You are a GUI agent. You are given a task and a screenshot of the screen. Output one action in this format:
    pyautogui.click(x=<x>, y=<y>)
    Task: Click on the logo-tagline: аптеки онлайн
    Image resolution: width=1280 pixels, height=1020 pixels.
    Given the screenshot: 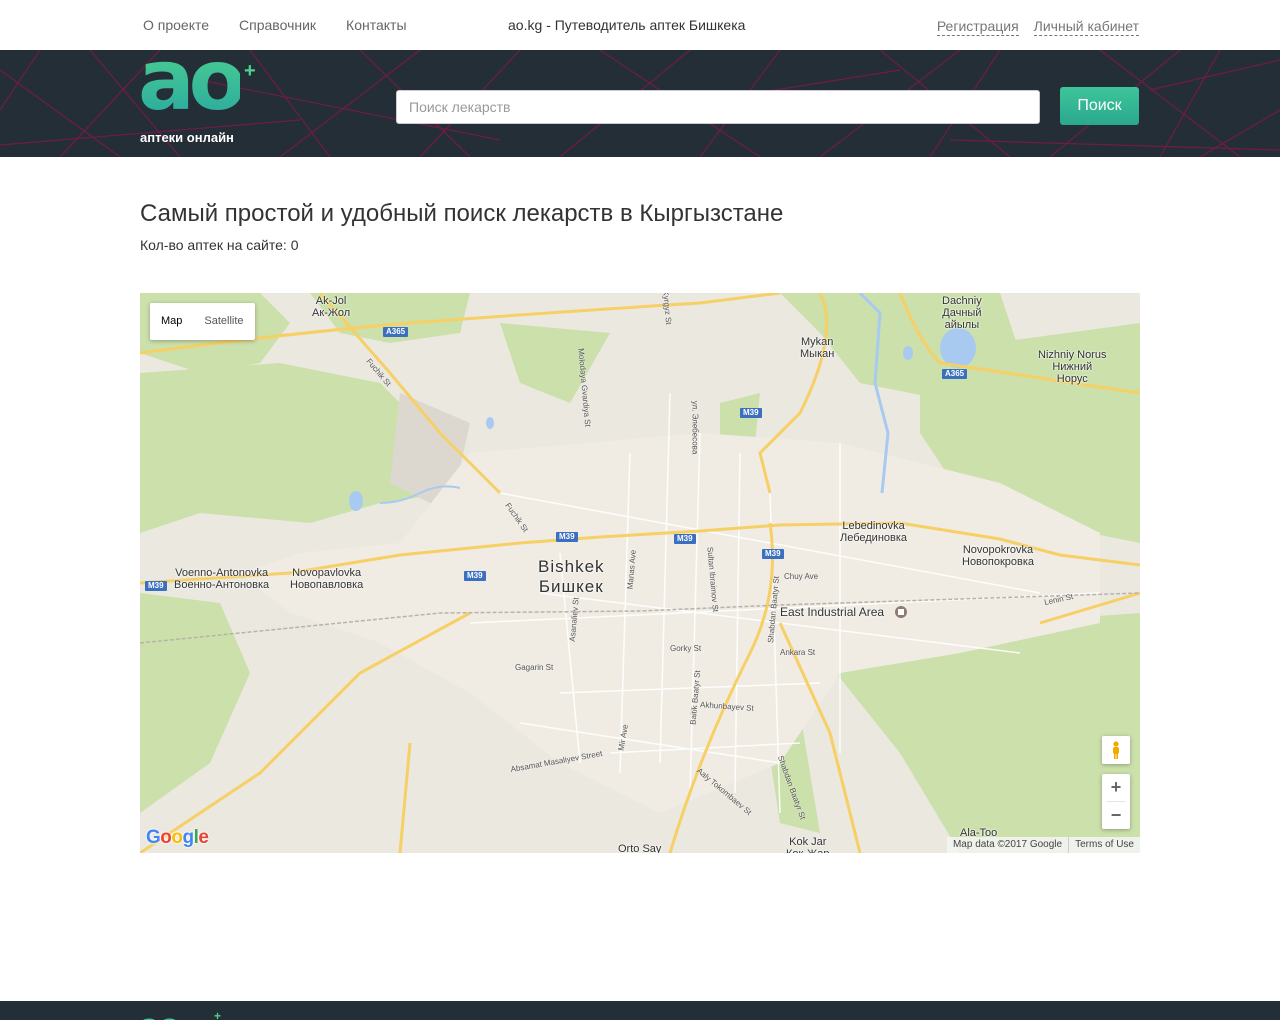 What is the action you would take?
    pyautogui.click(x=187, y=137)
    